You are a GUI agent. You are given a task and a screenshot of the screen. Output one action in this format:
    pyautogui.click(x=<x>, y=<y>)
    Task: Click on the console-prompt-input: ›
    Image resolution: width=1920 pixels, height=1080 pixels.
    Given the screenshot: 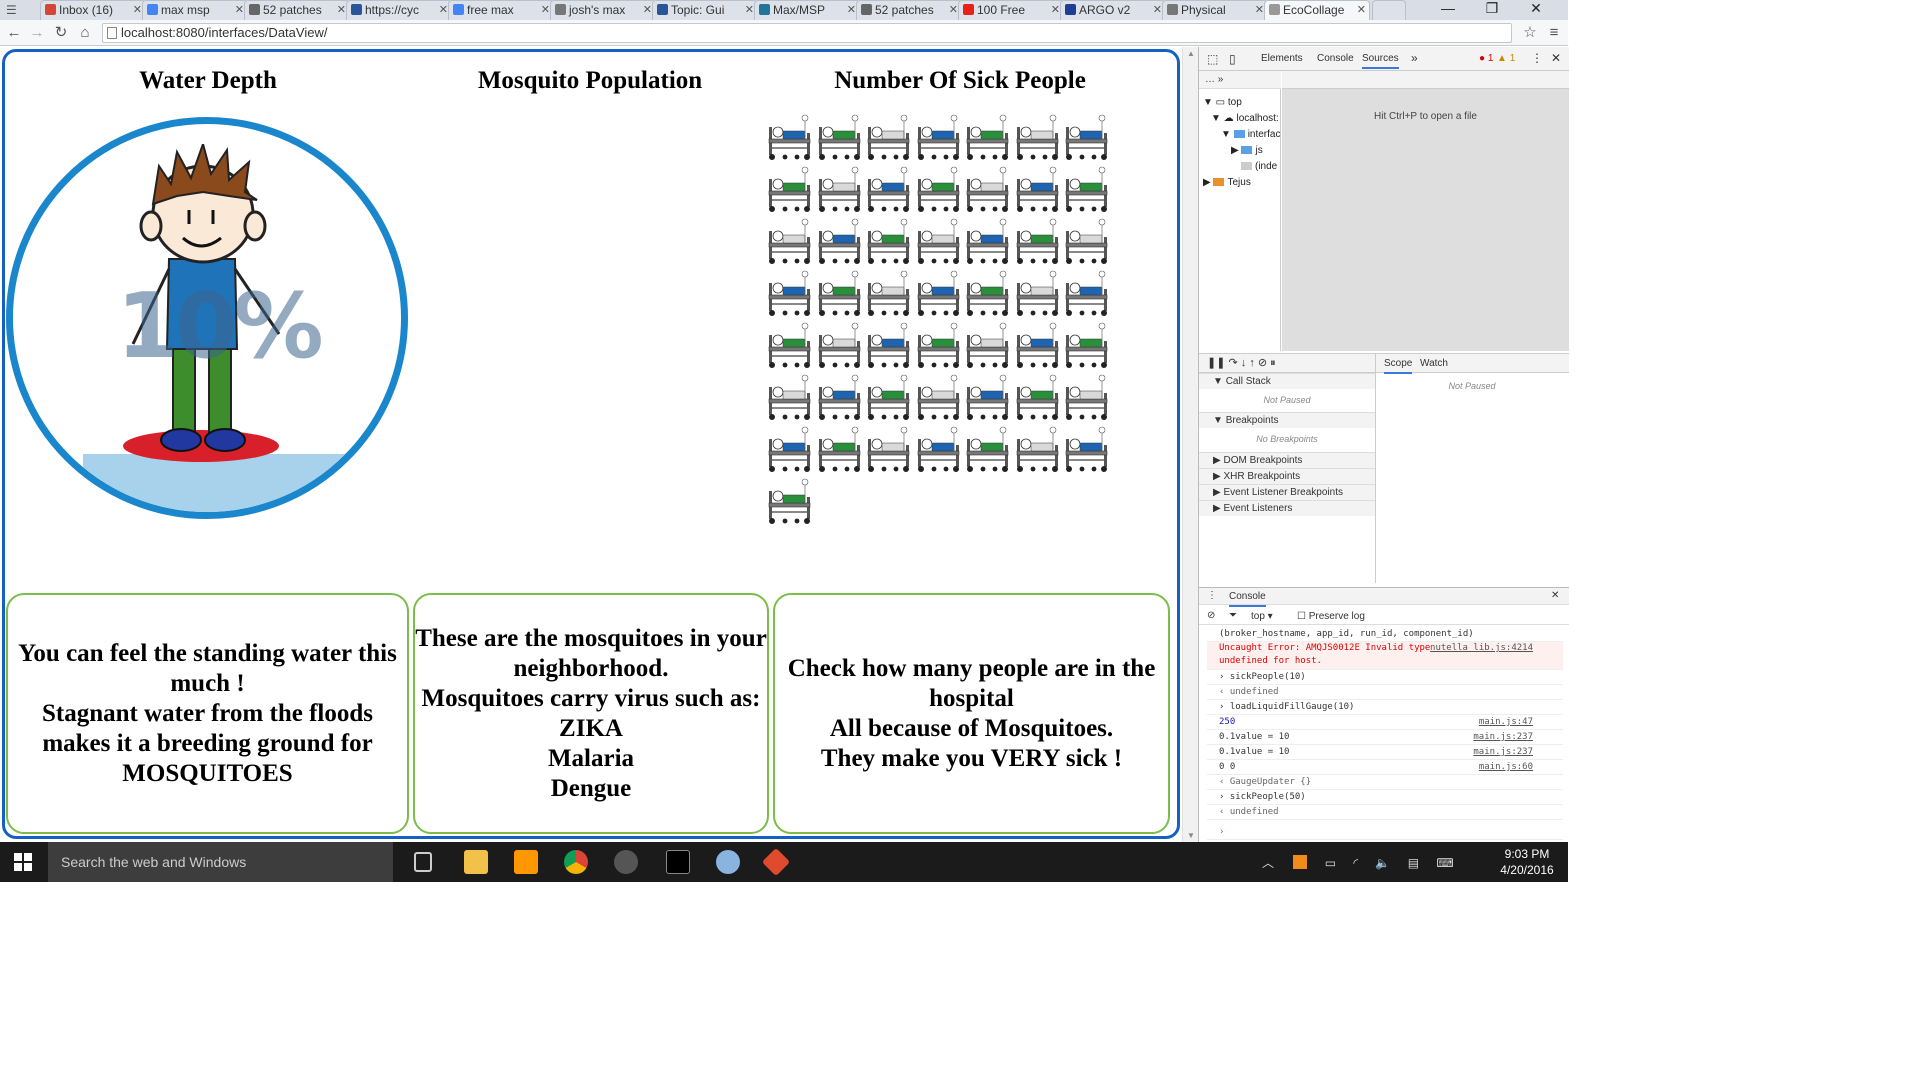 What is the action you would take?
    pyautogui.click(x=1385, y=832)
    